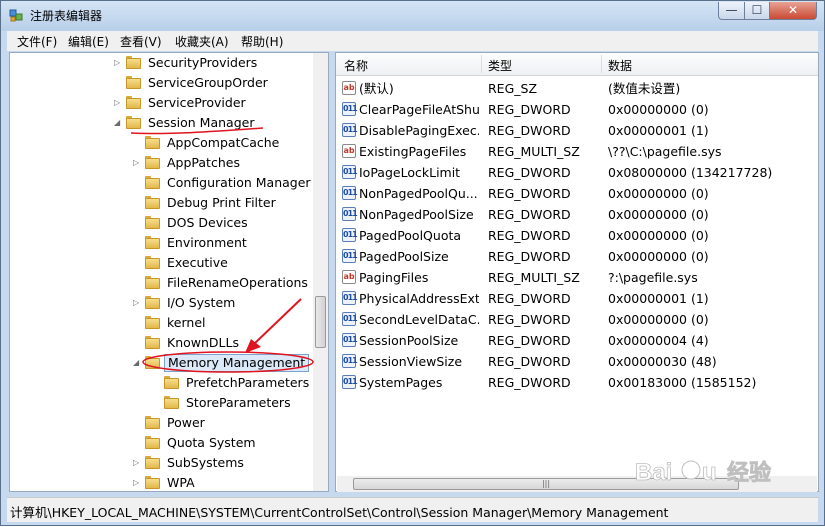 This screenshot has height=527, width=825. I want to click on tree-node: Power, so click(169, 423).